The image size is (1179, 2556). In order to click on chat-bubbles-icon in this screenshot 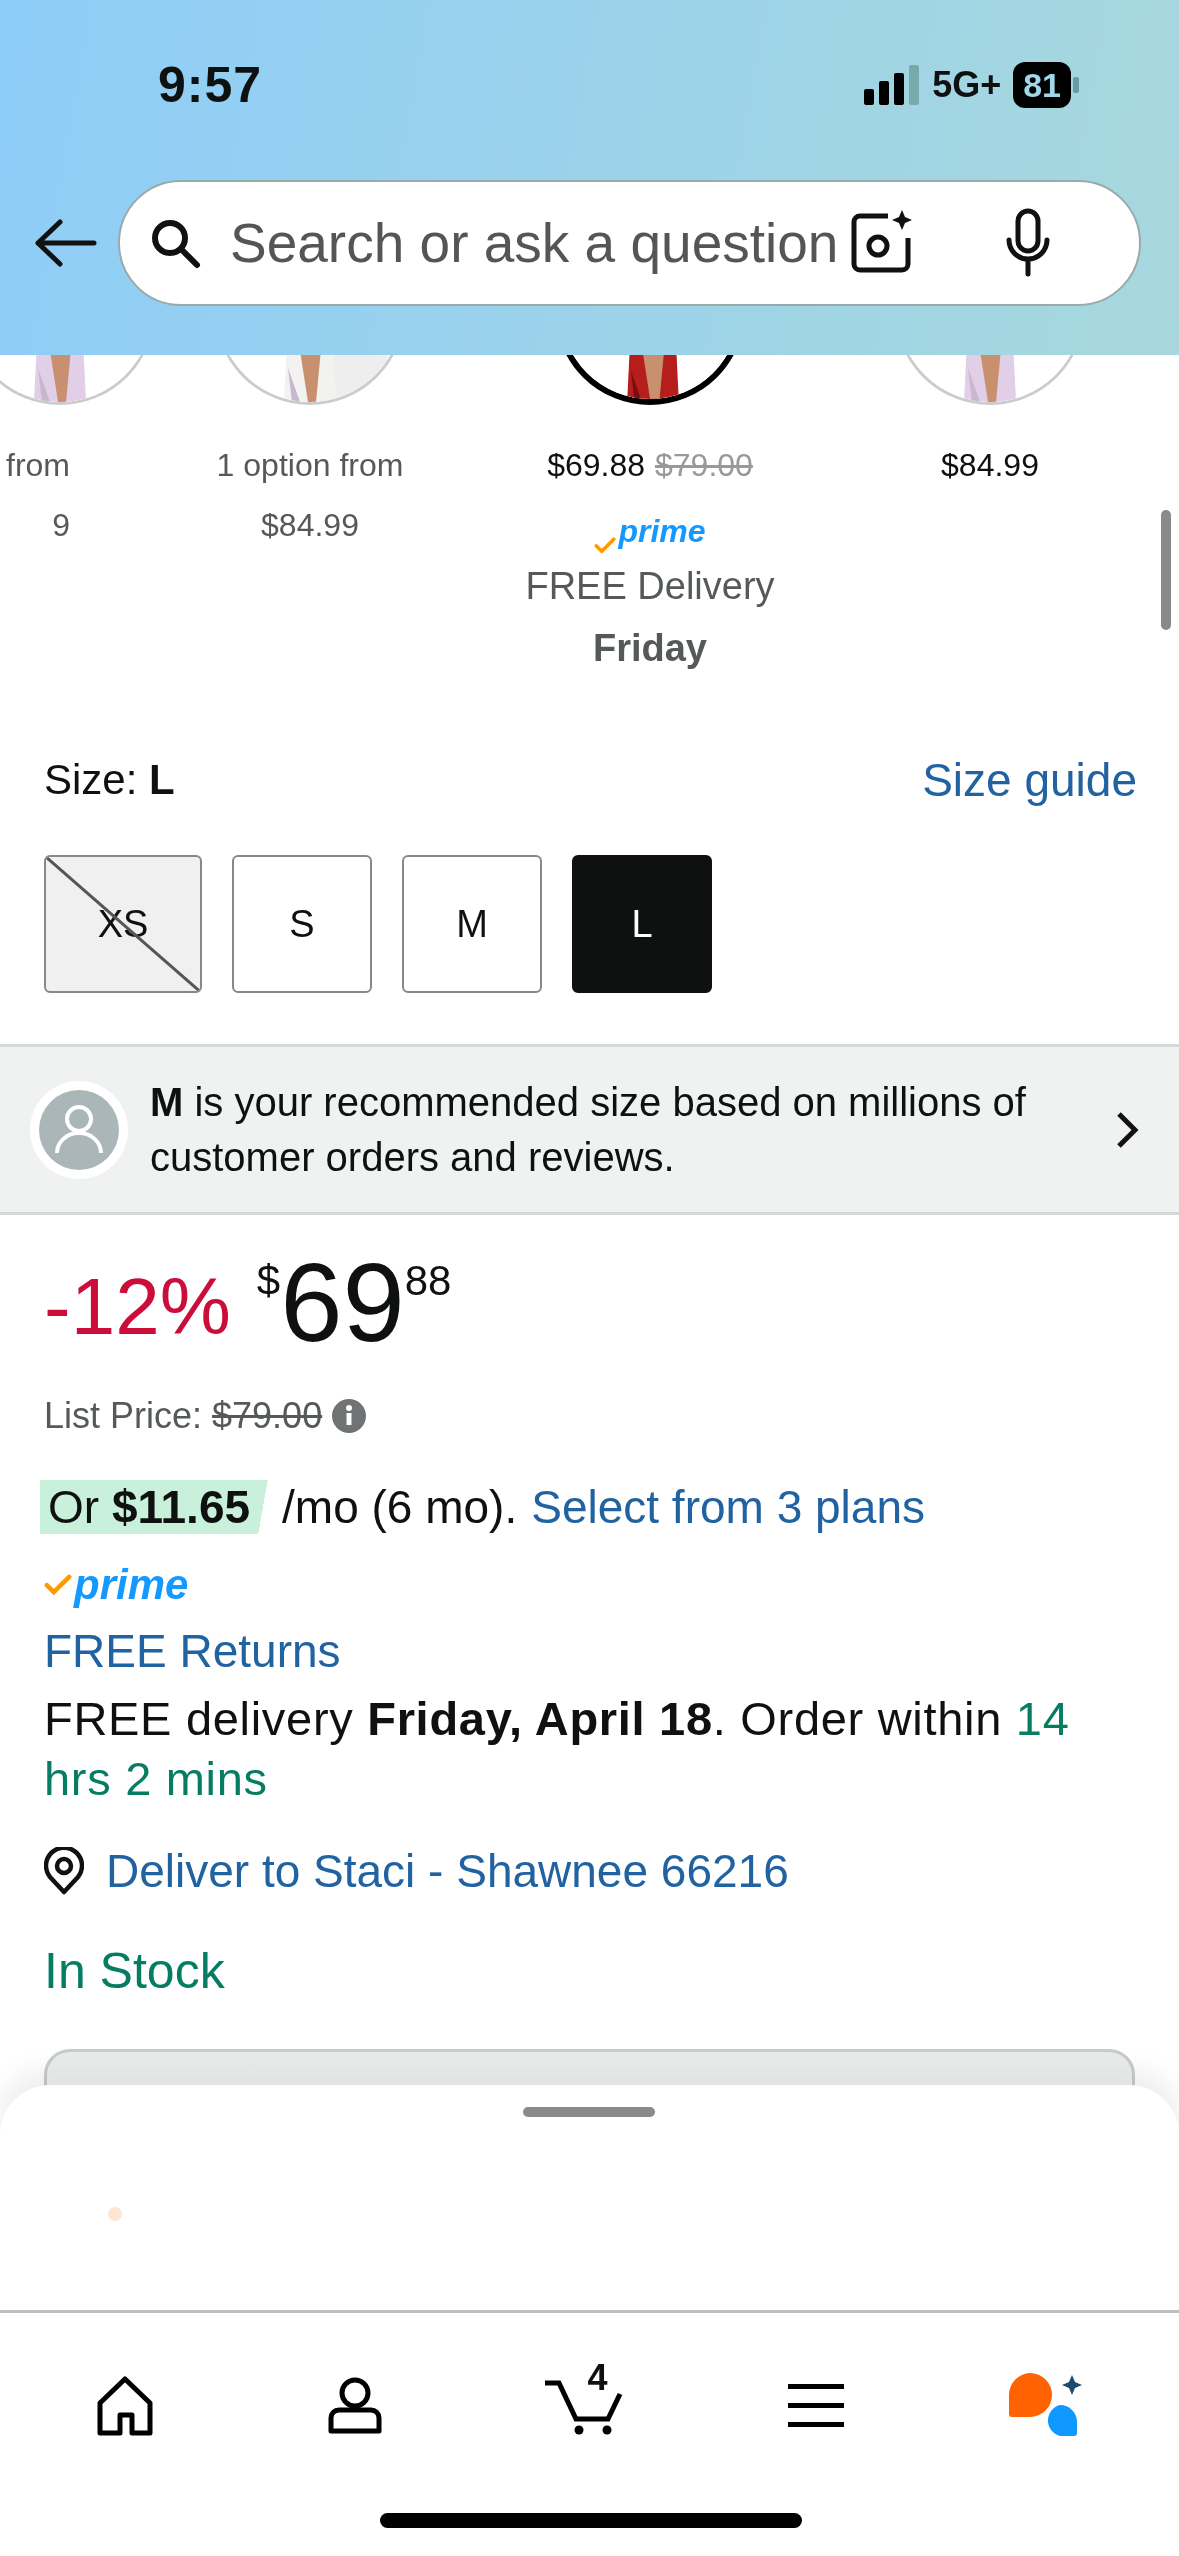, I will do `click(1045, 2406)`.